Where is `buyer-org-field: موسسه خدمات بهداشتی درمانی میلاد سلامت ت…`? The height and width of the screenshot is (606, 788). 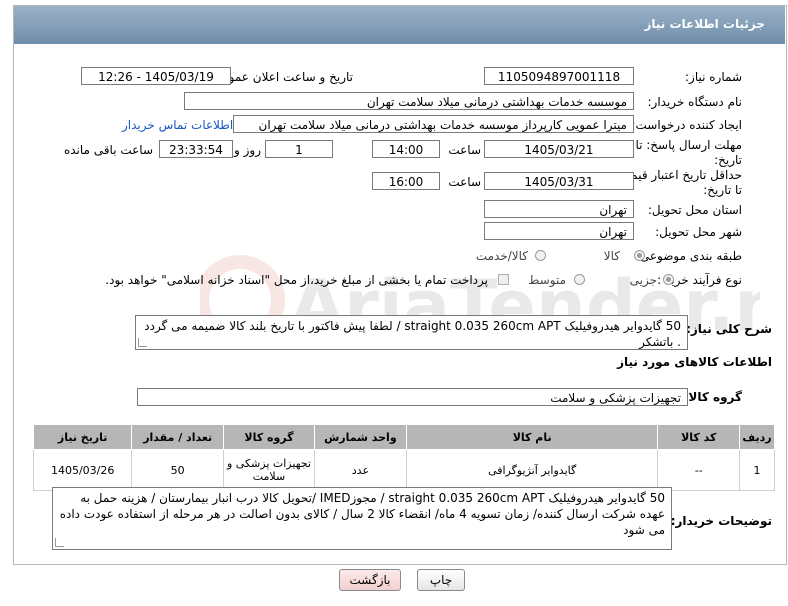
buyer-org-field: موسسه خدمات بهداشتی درمانی میلاد سلامت ت… is located at coordinates (409, 101).